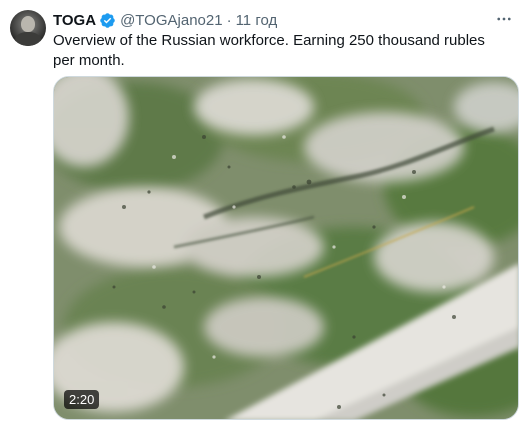  Describe the element at coordinates (504, 19) in the screenshot. I see `more-options-icon` at that location.